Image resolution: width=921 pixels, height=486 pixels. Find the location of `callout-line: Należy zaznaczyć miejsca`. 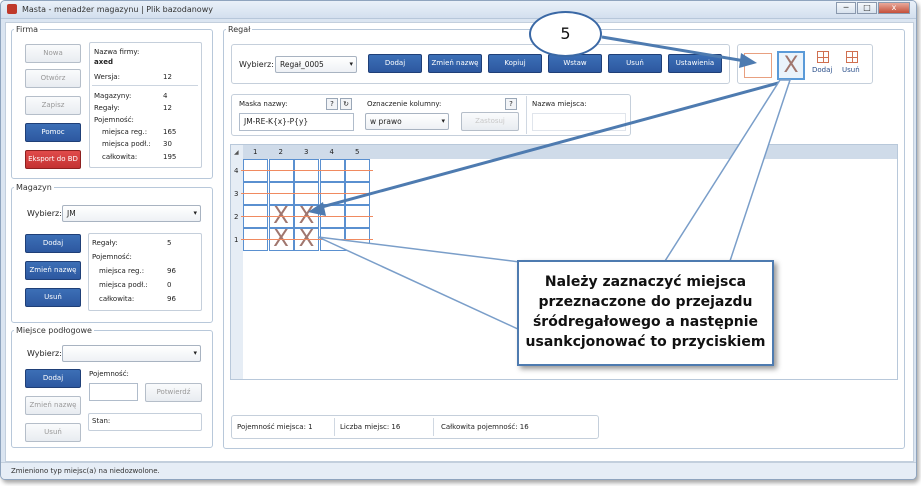

callout-line: Należy zaznaczyć miejsca is located at coordinates (645, 282).